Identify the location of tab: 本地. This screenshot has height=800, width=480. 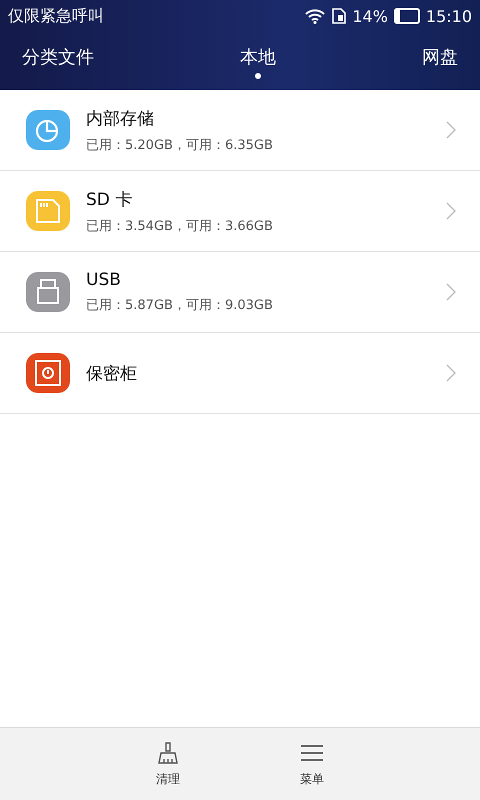
(258, 61).